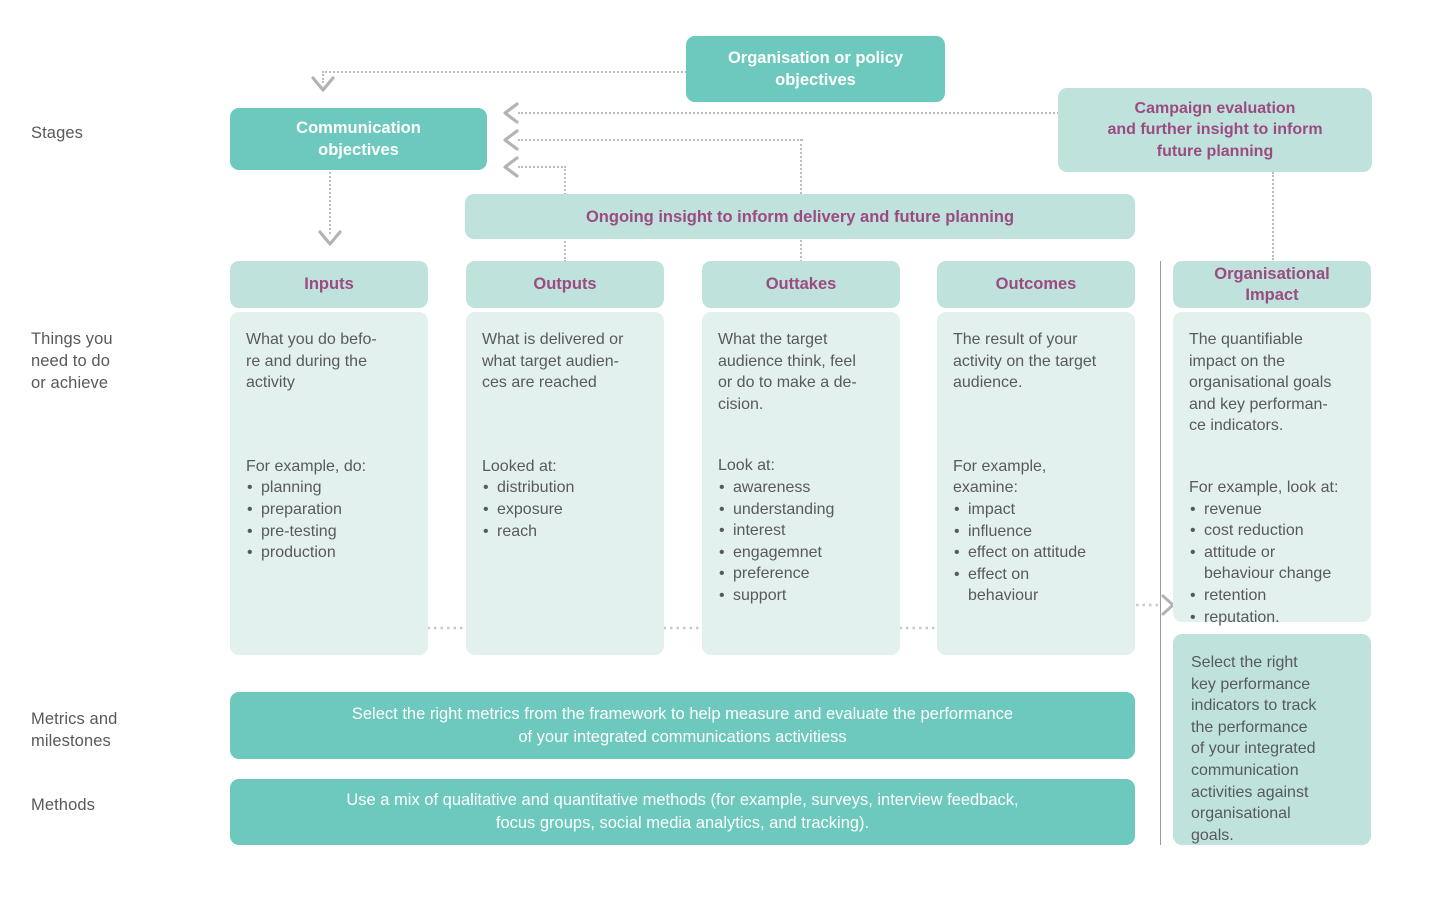 The width and height of the screenshot is (1437, 914). I want to click on list-item: planning, so click(329, 488).